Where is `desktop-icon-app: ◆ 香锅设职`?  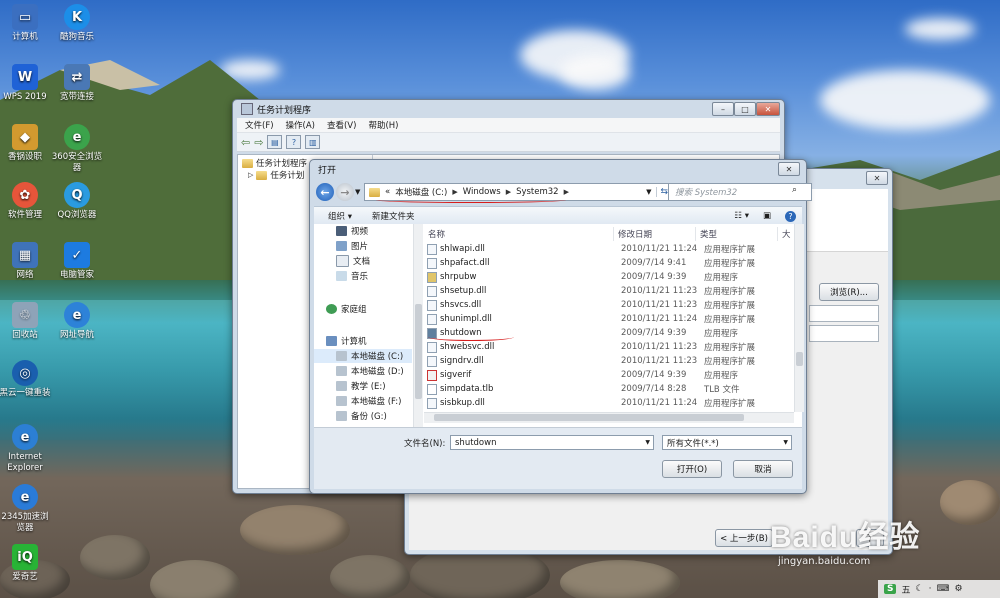 desktop-icon-app: ◆ 香锅设职 is located at coordinates (26, 143).